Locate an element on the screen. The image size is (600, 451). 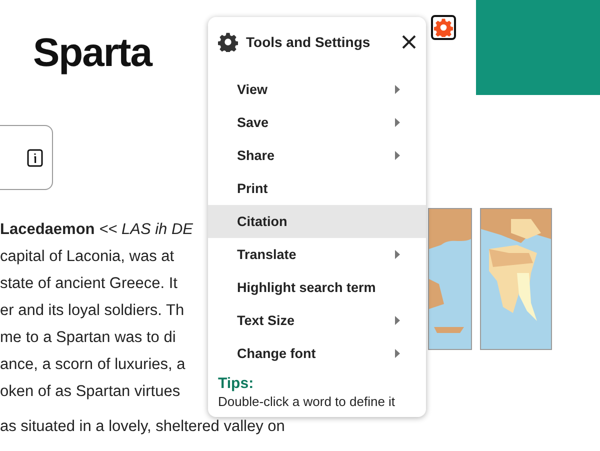
close-icon is located at coordinates (409, 42).